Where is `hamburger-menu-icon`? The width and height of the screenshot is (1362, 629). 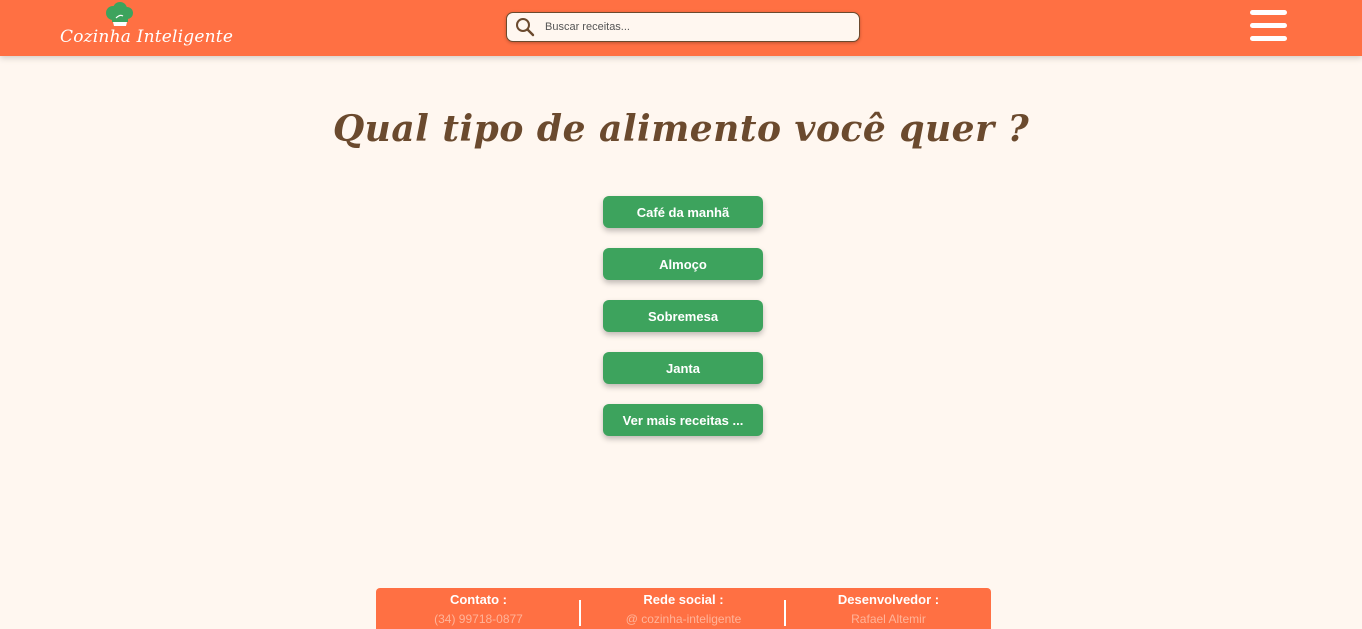
hamburger-menu-icon is located at coordinates (1269, 27).